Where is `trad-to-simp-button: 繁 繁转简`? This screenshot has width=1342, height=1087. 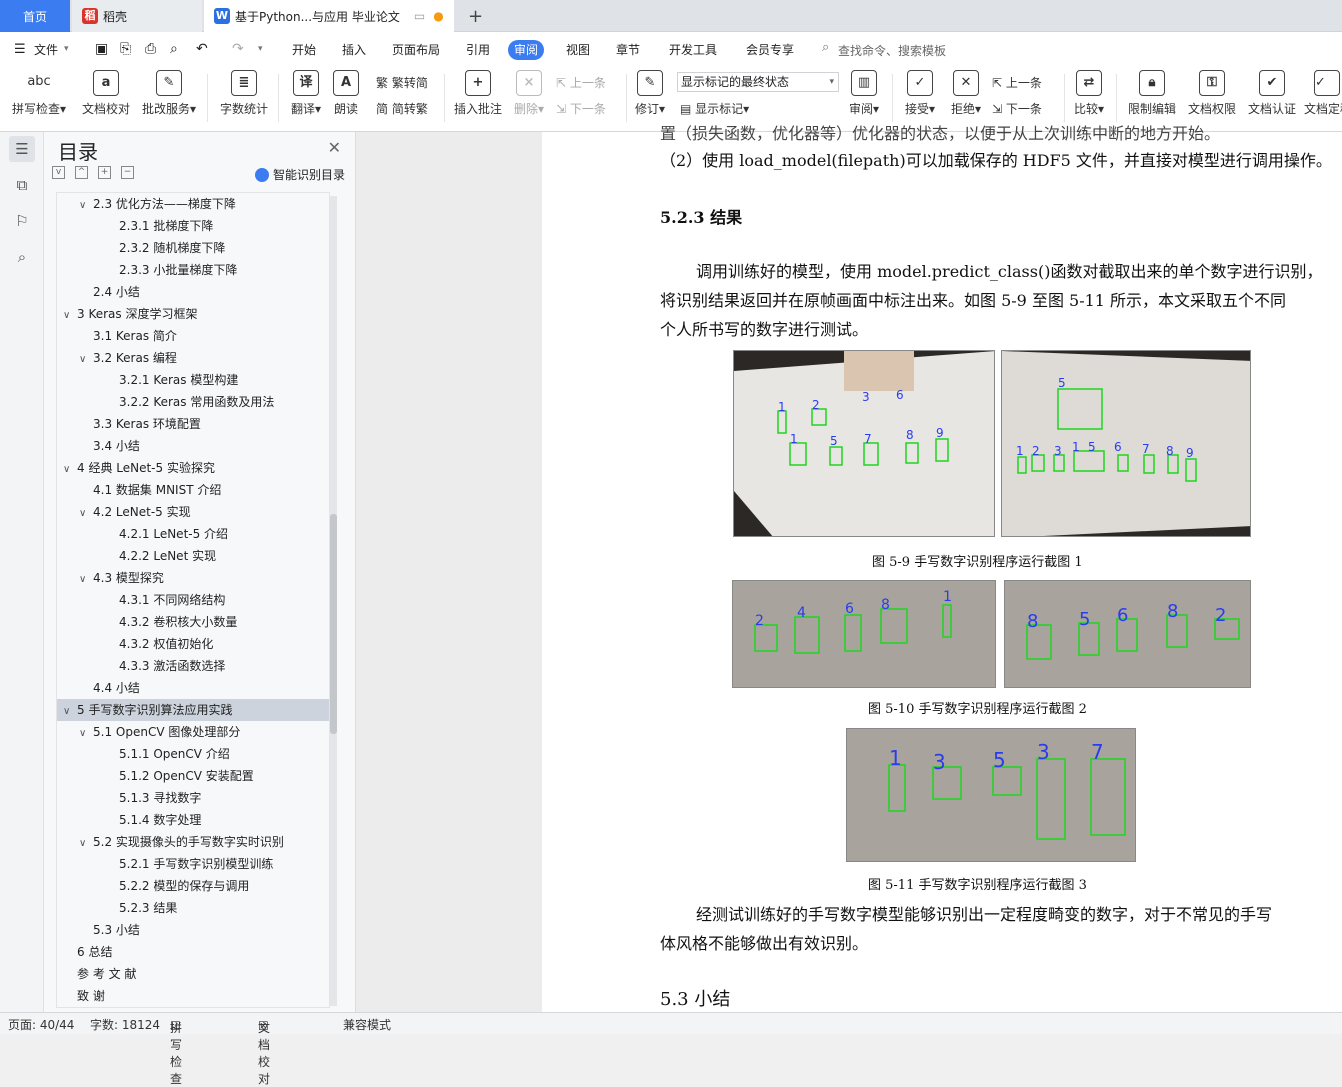
trad-to-simp-button: 繁 繁转简 is located at coordinates (402, 82).